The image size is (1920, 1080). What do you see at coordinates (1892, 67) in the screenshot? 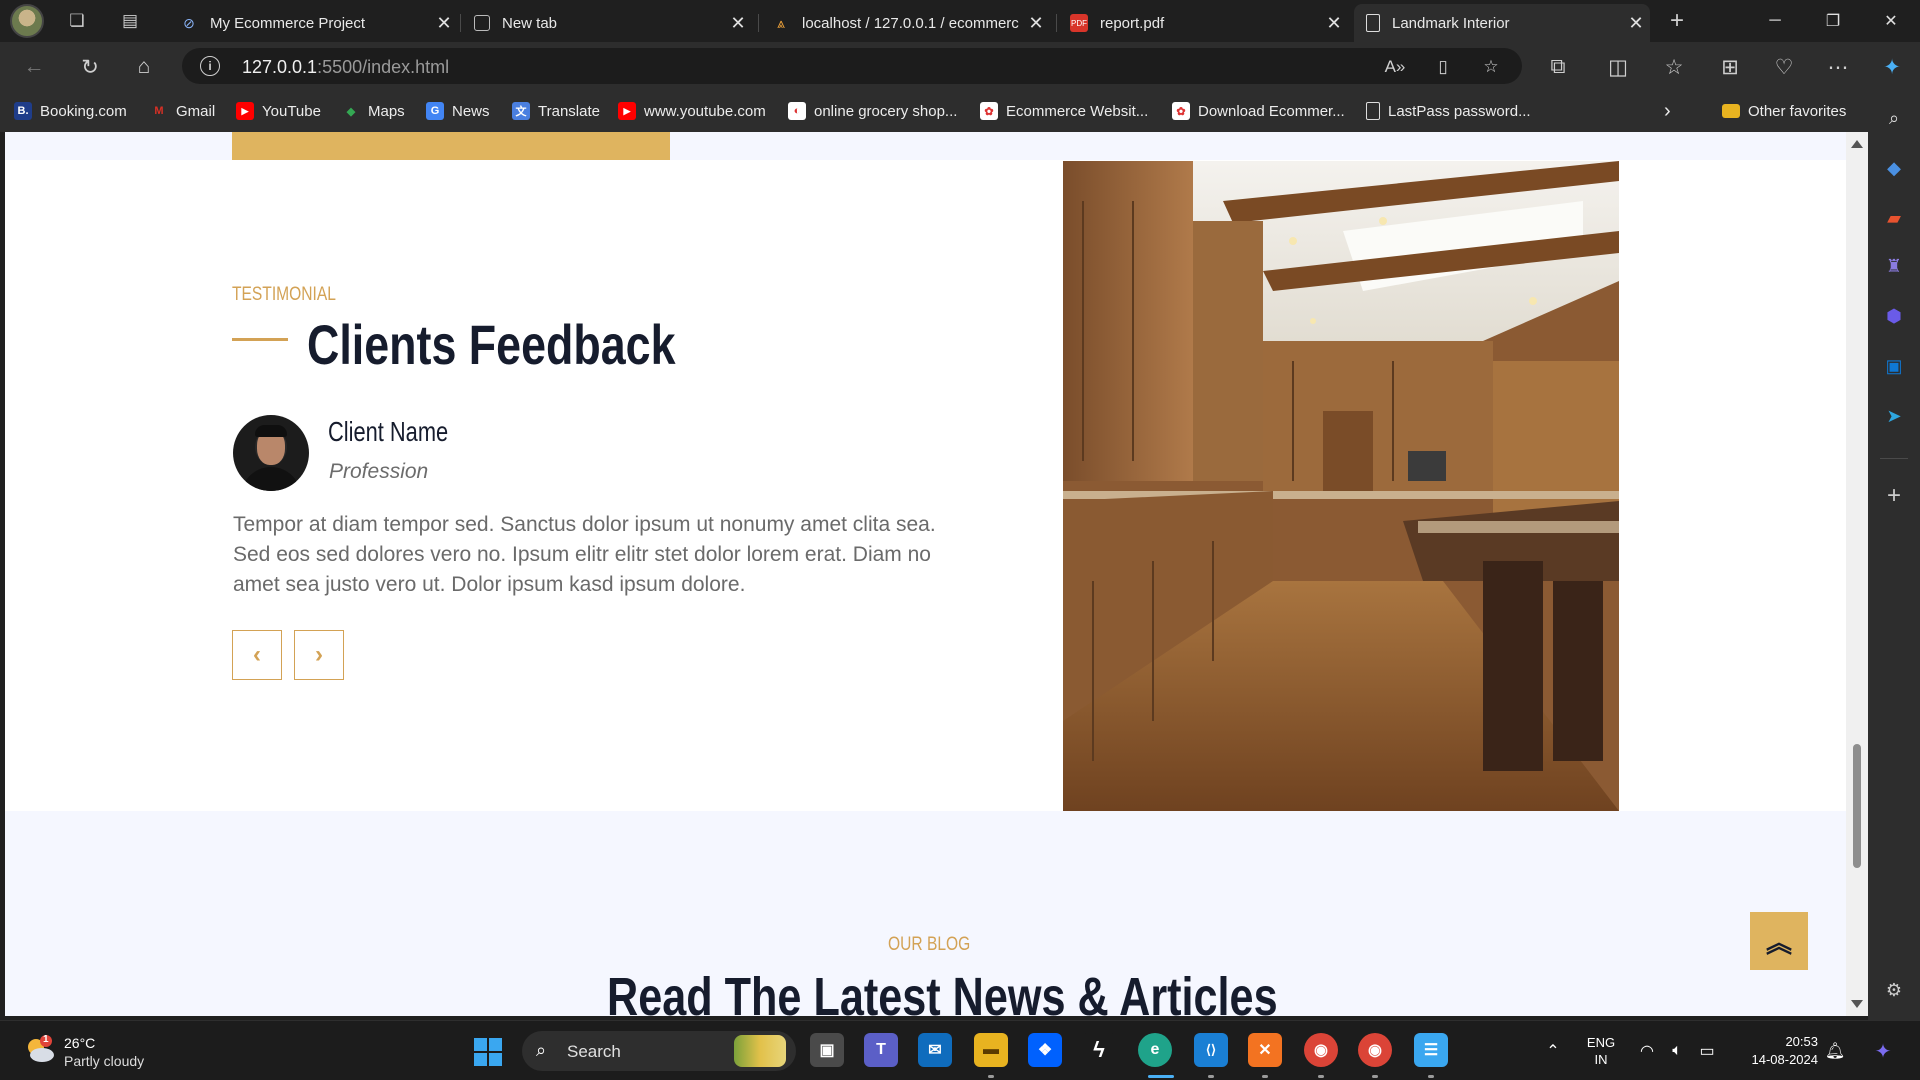
I see `copilot-icon: ✦` at bounding box center [1892, 67].